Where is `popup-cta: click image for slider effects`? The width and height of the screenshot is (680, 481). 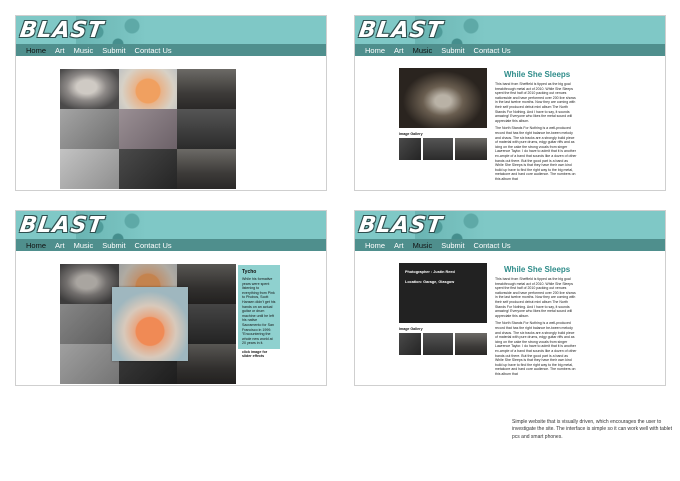
popup-cta: click image for slider effects is located at coordinates (259, 354).